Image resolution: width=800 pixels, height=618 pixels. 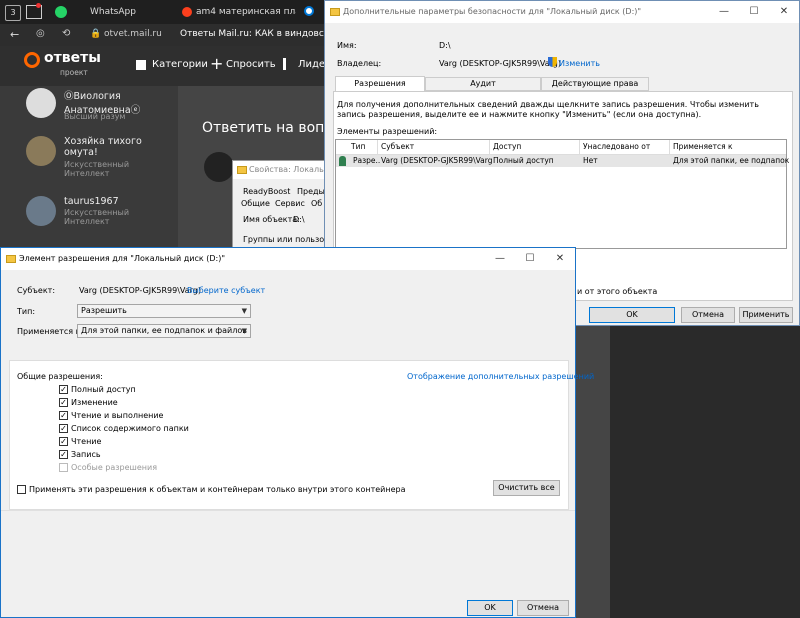 What do you see at coordinates (251, 64) in the screenshot?
I see `nav-ask: Спросить` at bounding box center [251, 64].